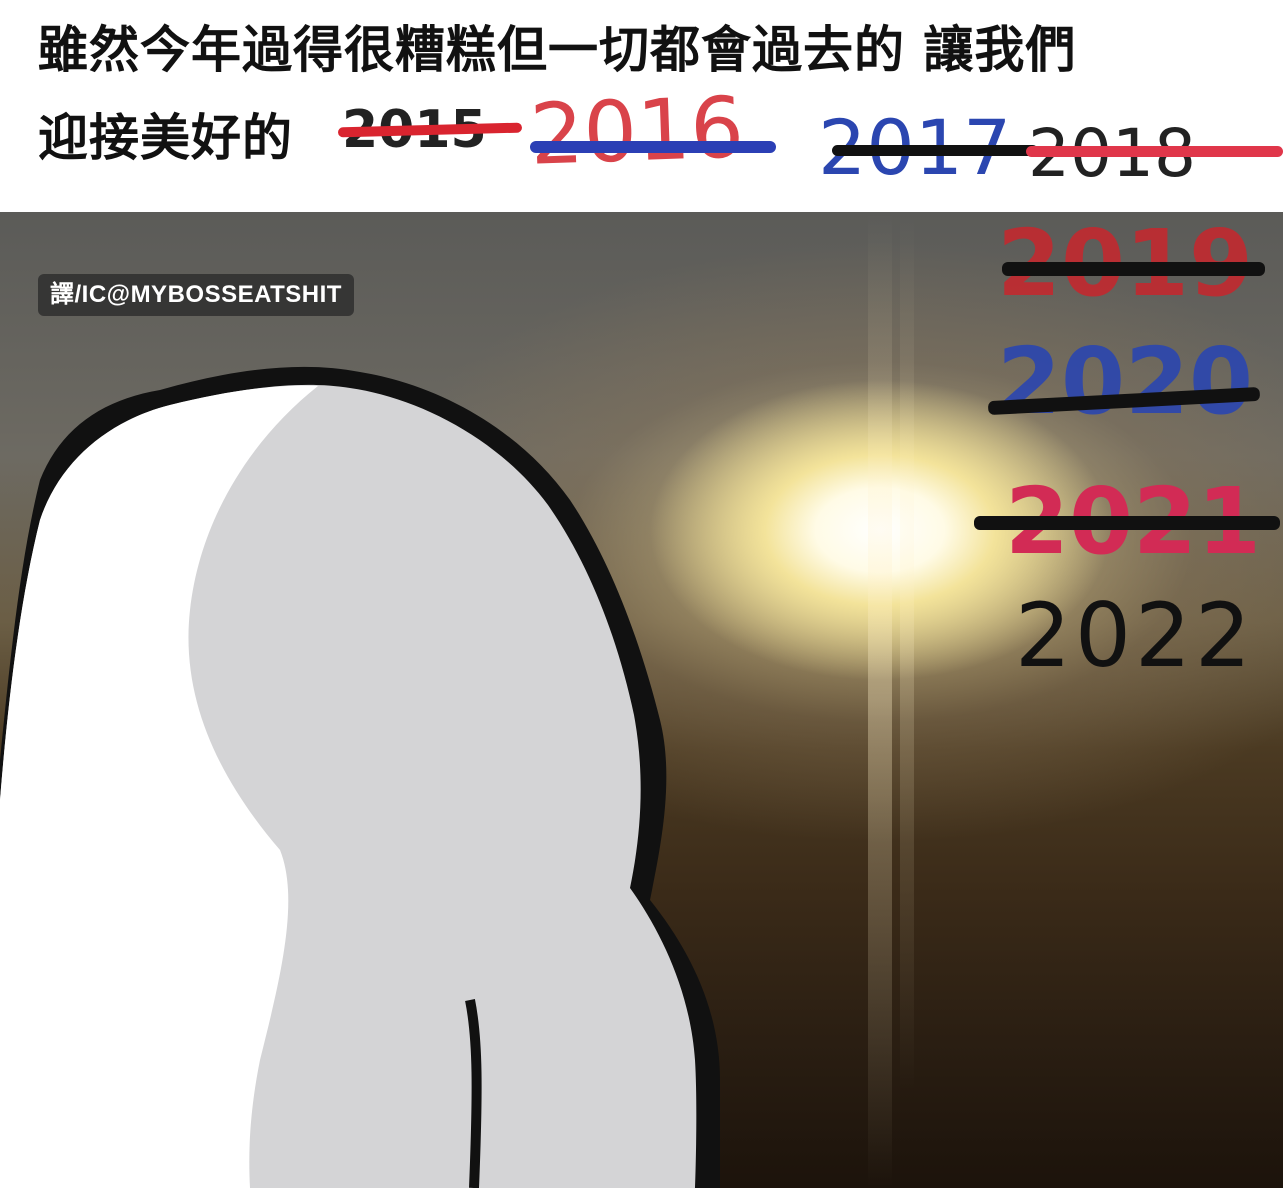 The width and height of the screenshot is (1283, 1188). I want to click on strike-2017, so click(935, 150).